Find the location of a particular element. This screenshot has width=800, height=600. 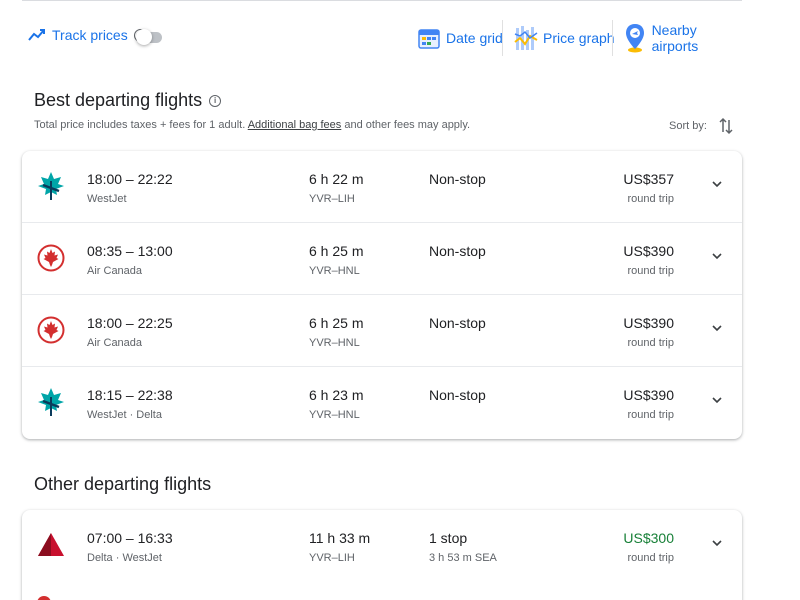

flight-times: 18:15 – 22:38 is located at coordinates (130, 395).